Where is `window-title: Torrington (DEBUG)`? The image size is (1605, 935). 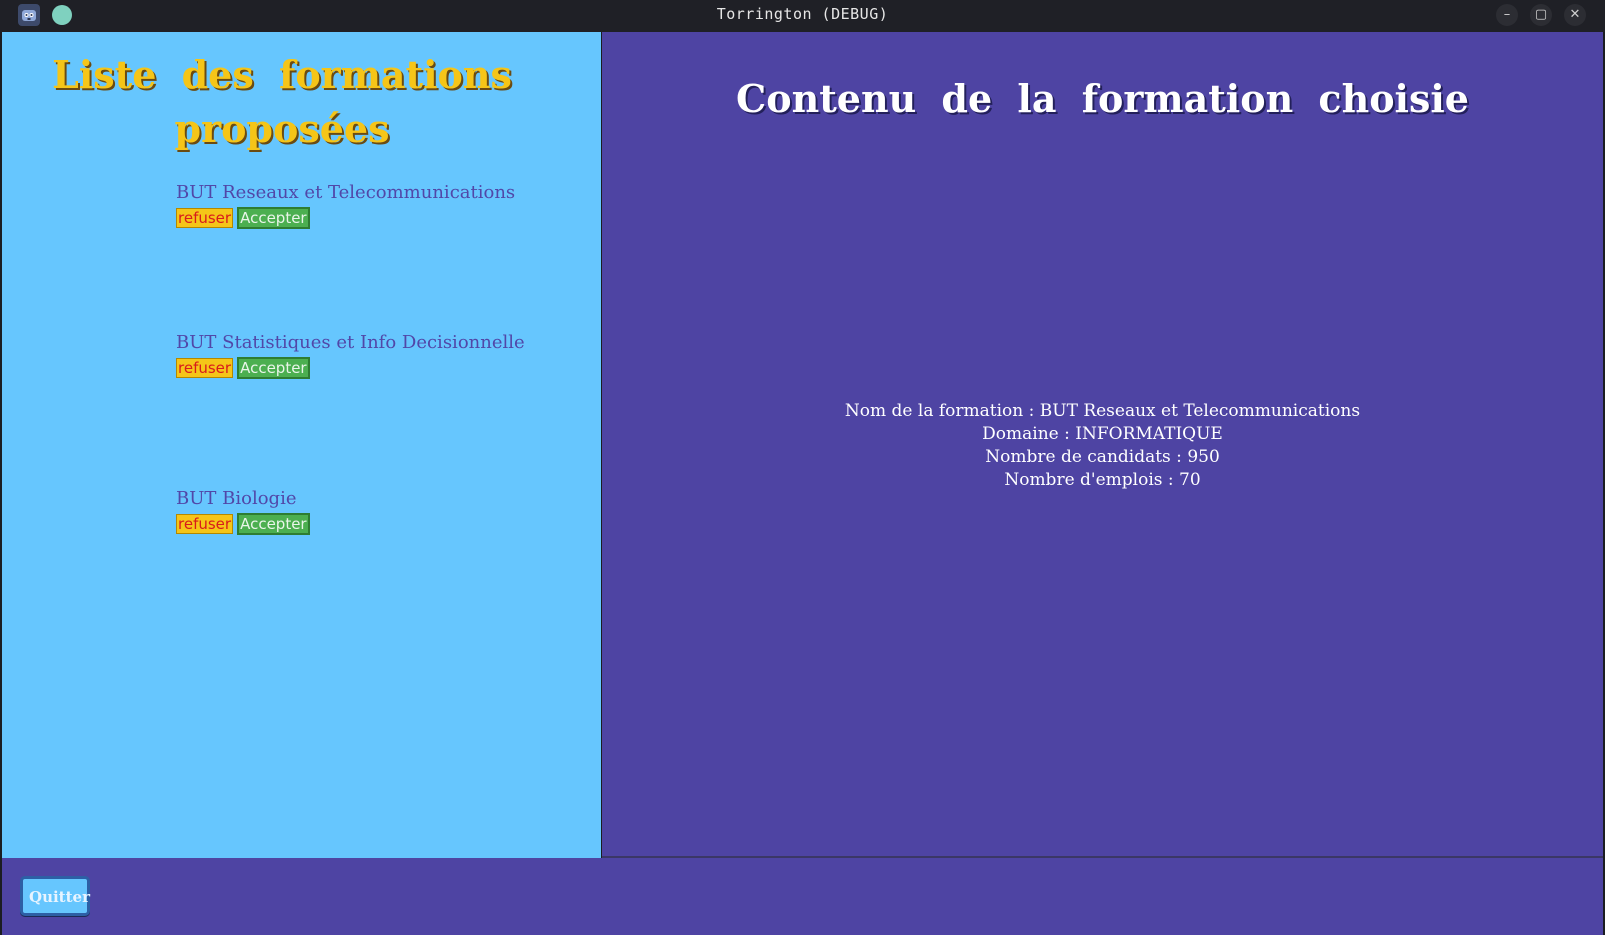 window-title: Torrington (DEBUG) is located at coordinates (802, 14).